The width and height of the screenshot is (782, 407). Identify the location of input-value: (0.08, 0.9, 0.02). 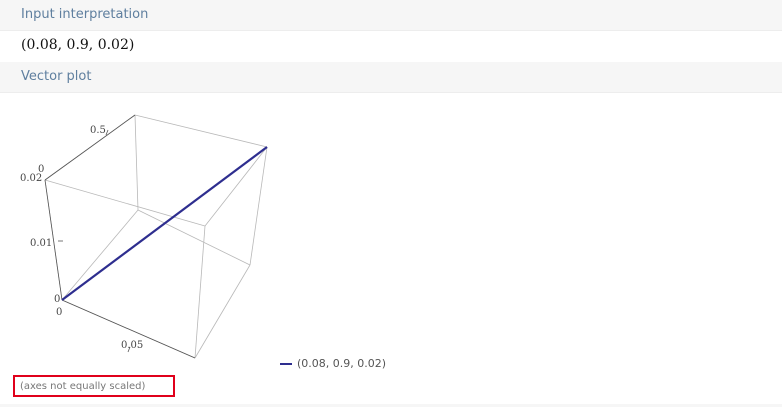
(78, 45).